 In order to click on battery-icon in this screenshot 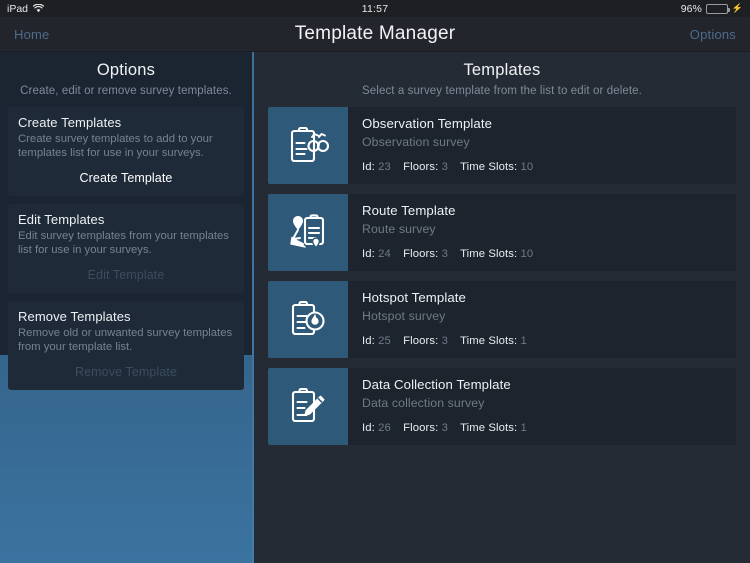, I will do `click(717, 8)`.